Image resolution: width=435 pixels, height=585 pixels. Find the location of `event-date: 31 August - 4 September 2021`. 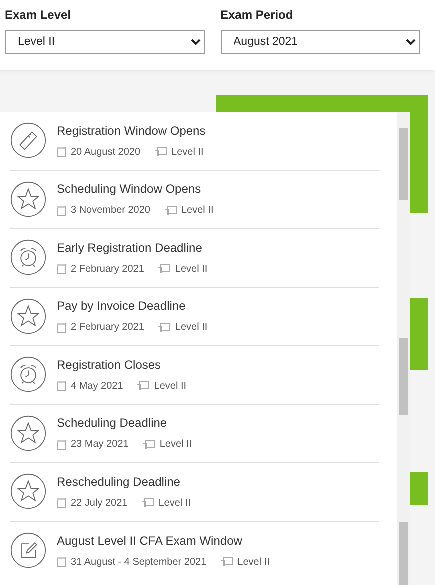

event-date: 31 August - 4 September 2021 is located at coordinates (139, 563).